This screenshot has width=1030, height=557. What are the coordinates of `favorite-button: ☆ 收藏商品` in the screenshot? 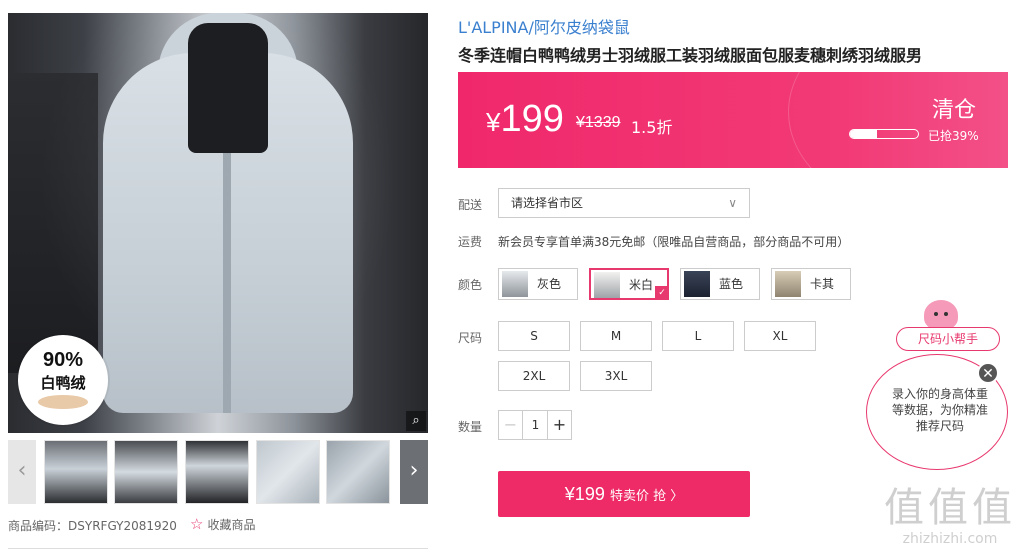 It's located at (222, 524).